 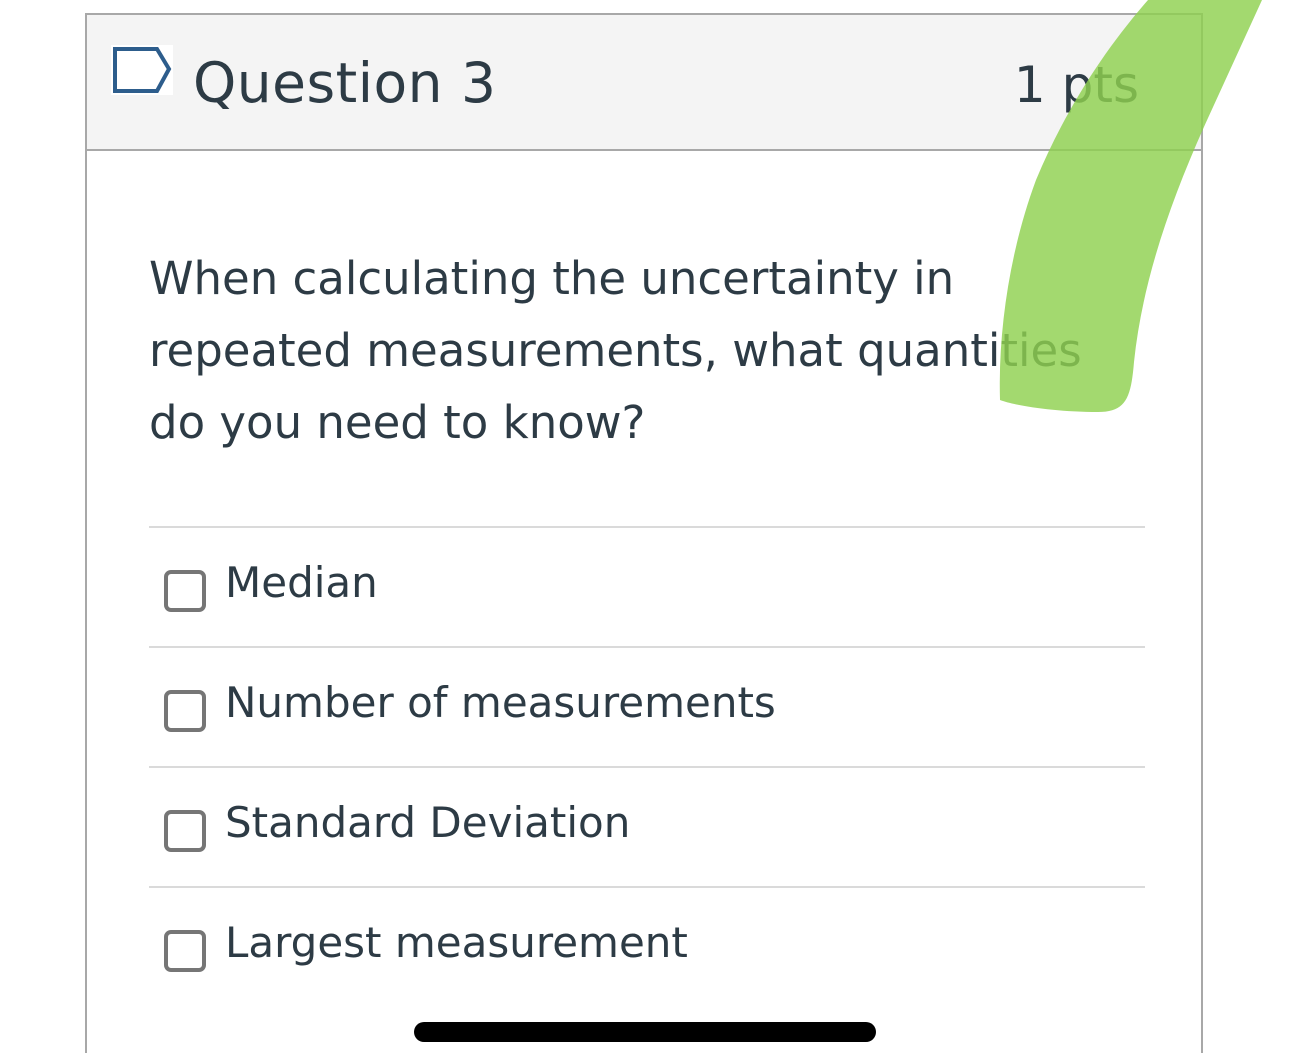 I want to click on answer-option-largest-measurement: Largest measurement, so click(x=647, y=946).